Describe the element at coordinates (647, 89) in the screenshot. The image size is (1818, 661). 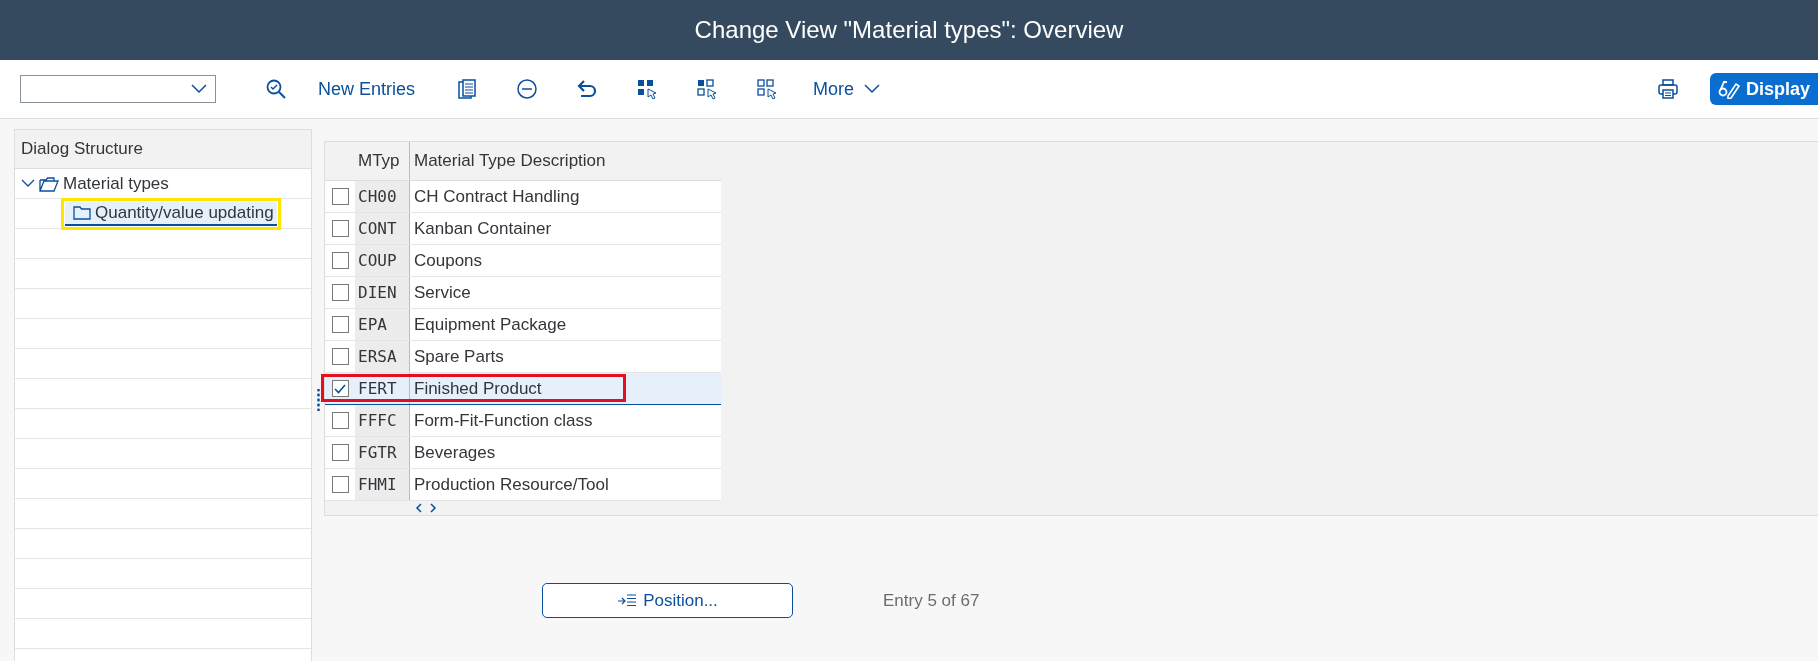
I see `select-all-icon` at that location.